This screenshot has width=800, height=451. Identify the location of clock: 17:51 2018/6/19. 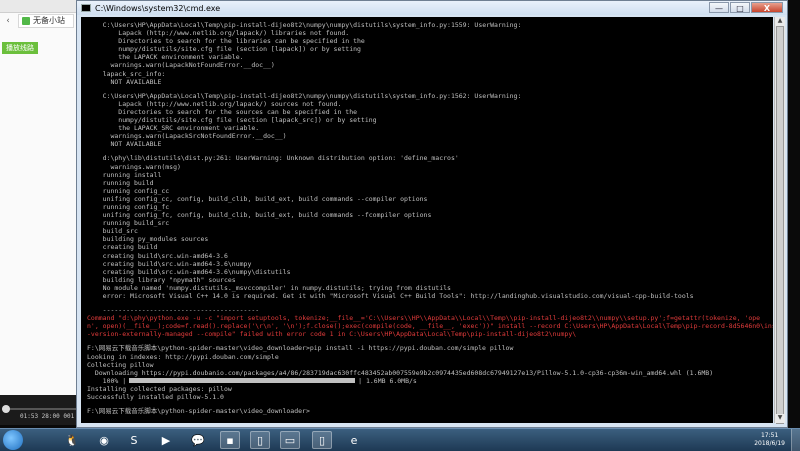
(769, 440).